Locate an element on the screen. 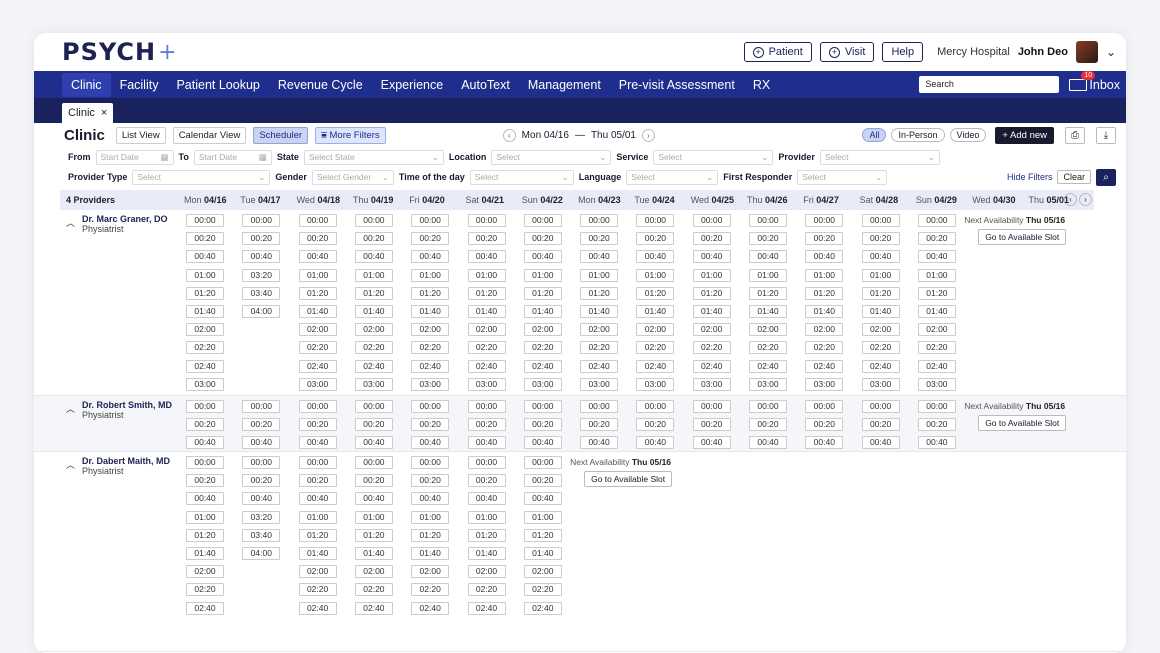  search-icon: ⌕ is located at coordinates (1106, 177).